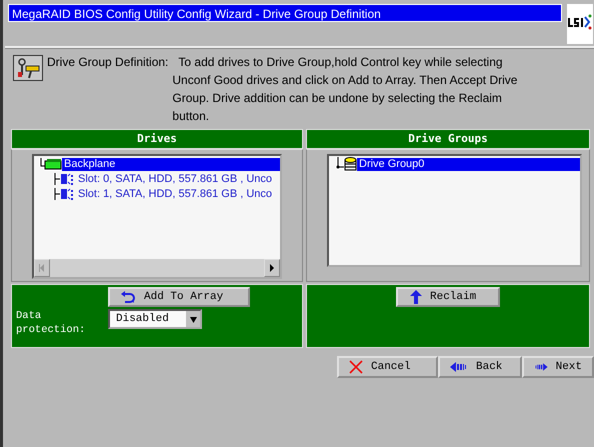 This screenshot has width=594, height=447. I want to click on scroll-right-icon, so click(272, 268).